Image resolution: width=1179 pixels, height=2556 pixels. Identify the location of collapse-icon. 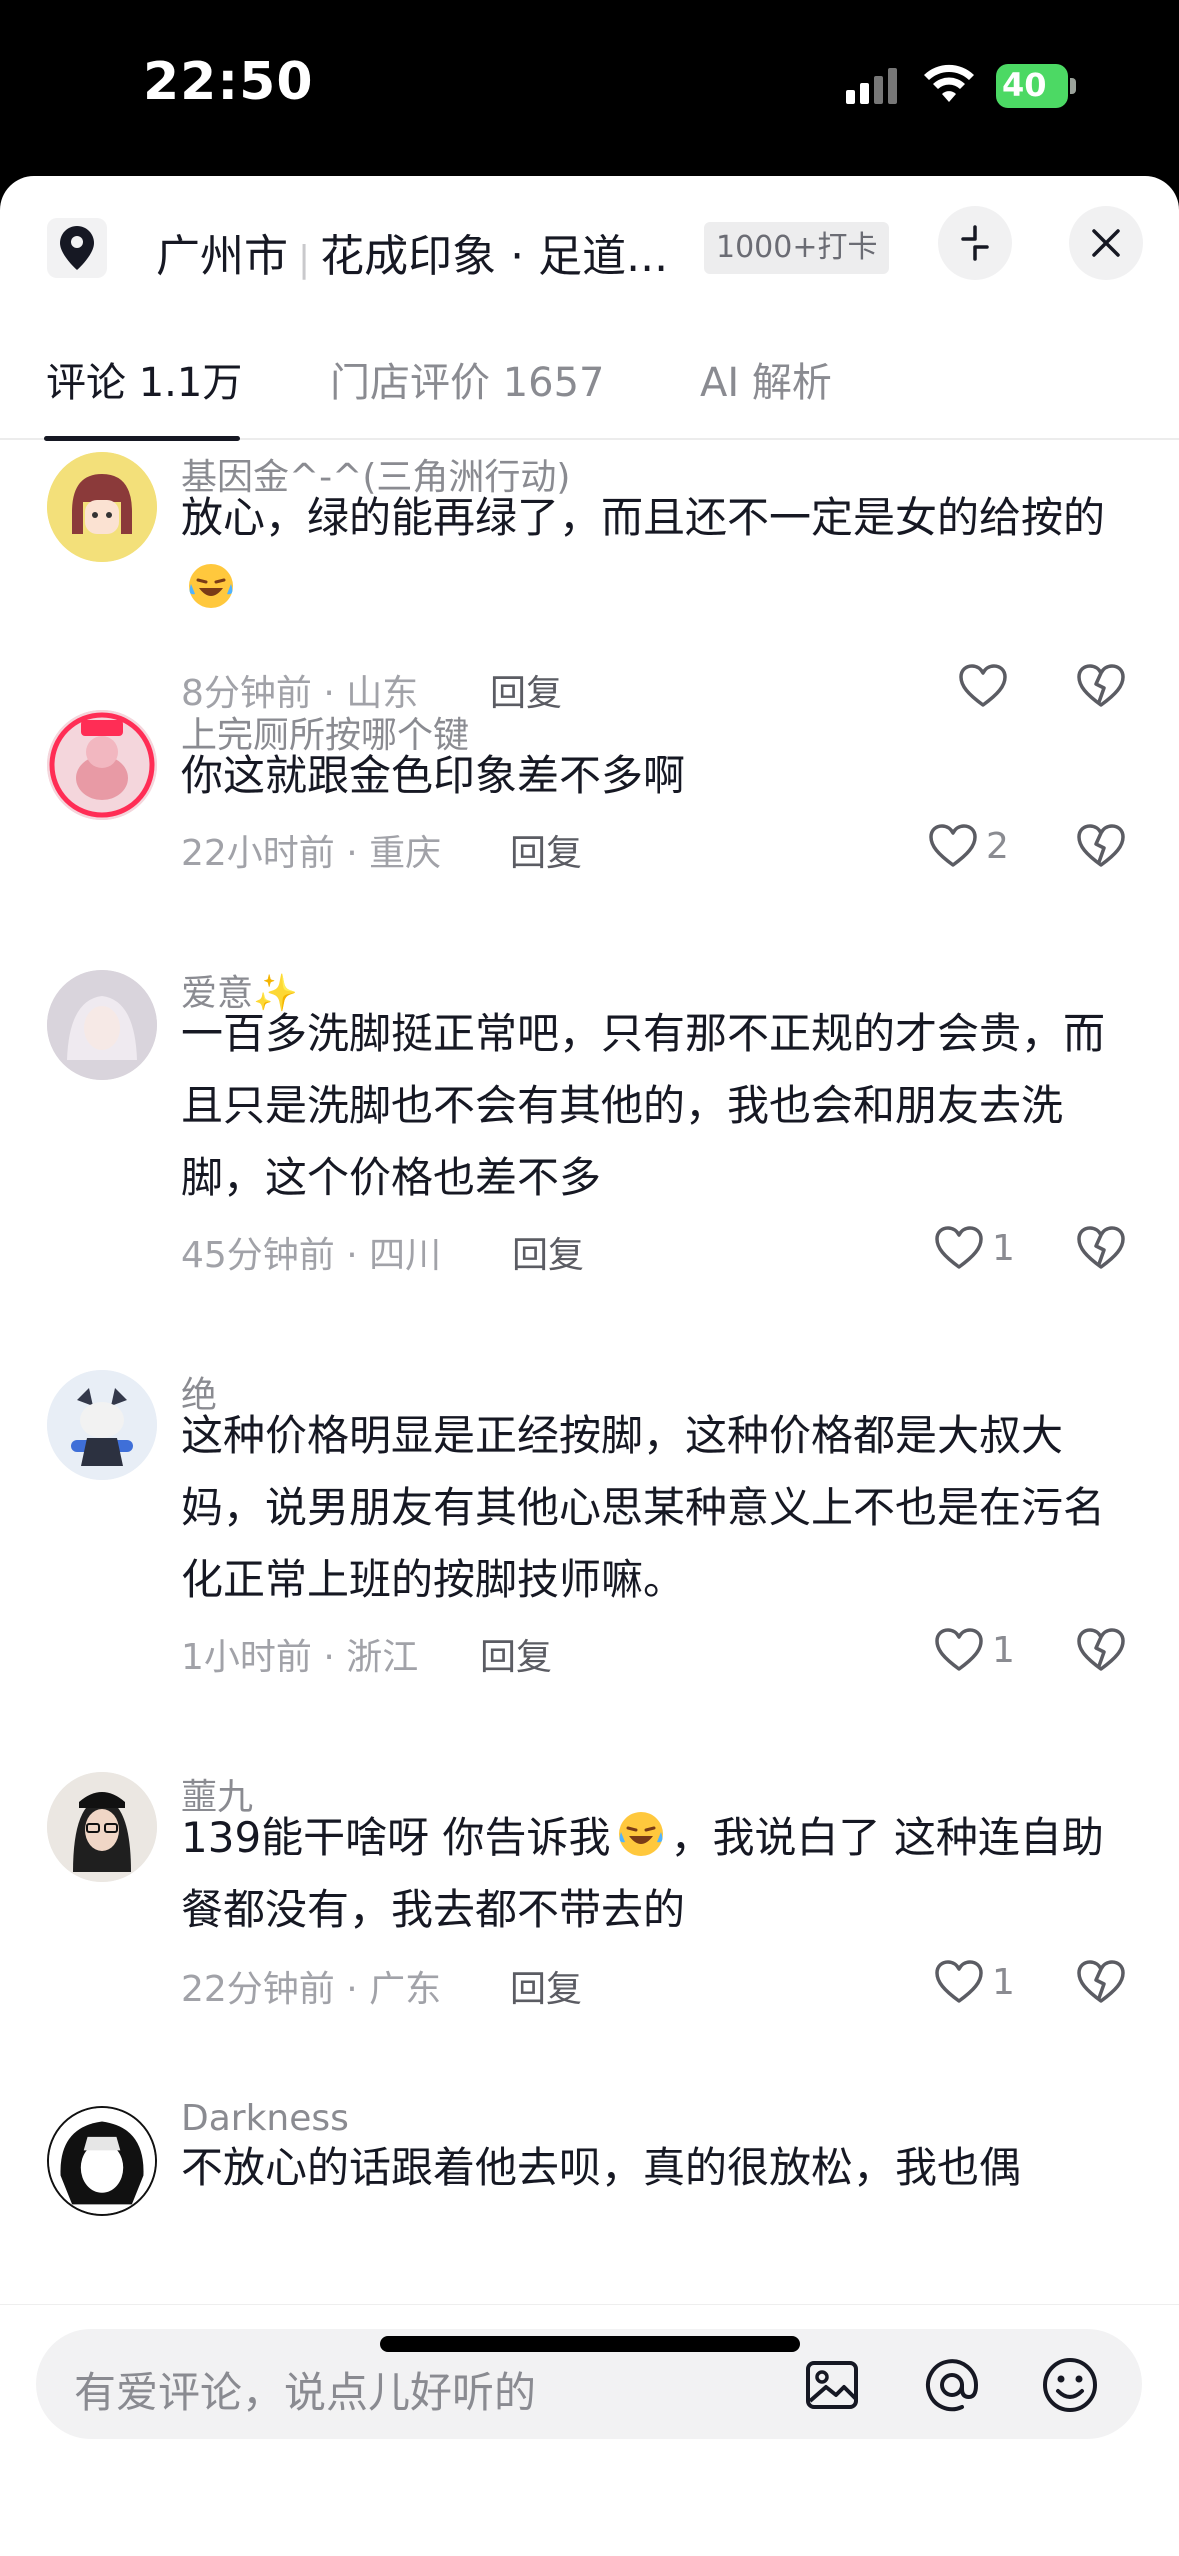
(975, 243).